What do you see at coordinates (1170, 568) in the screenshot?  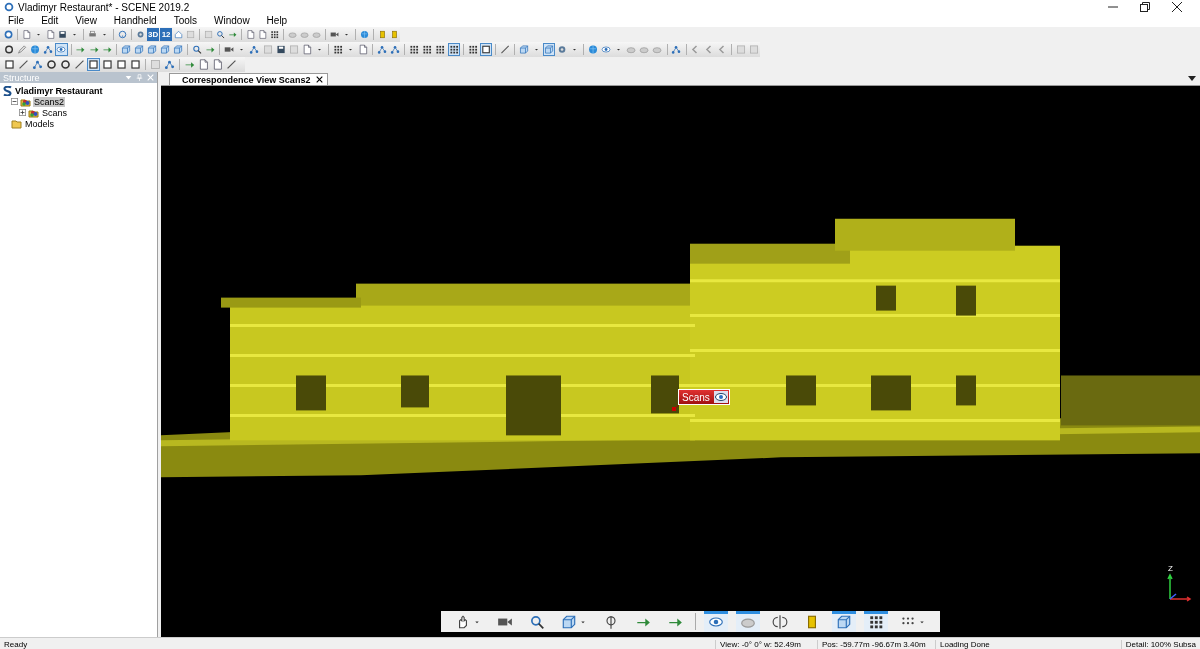 I see `axis-label: Z` at bounding box center [1170, 568].